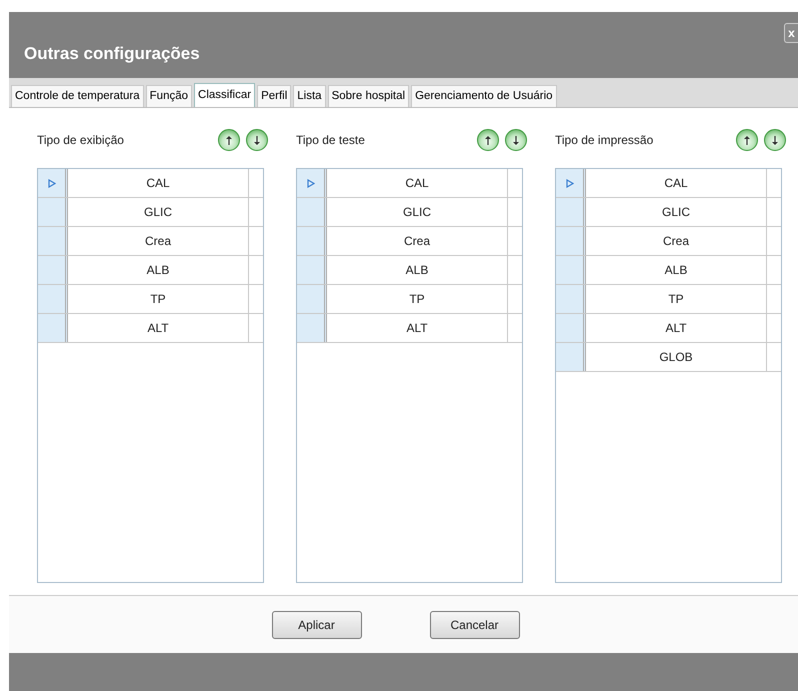 This screenshot has width=798, height=691. I want to click on list-title: Tipo de teste, so click(330, 140).